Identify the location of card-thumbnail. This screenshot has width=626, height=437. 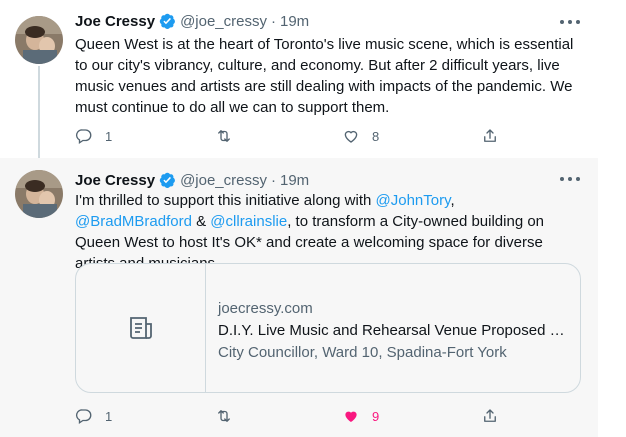
(141, 328).